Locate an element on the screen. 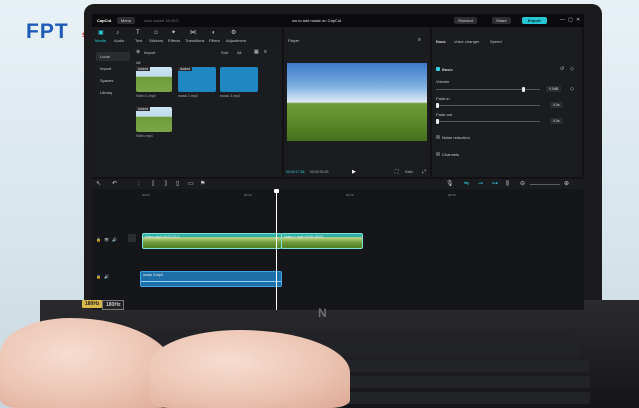  audio-clip-label: music 3.mp3 is located at coordinates (153, 275).